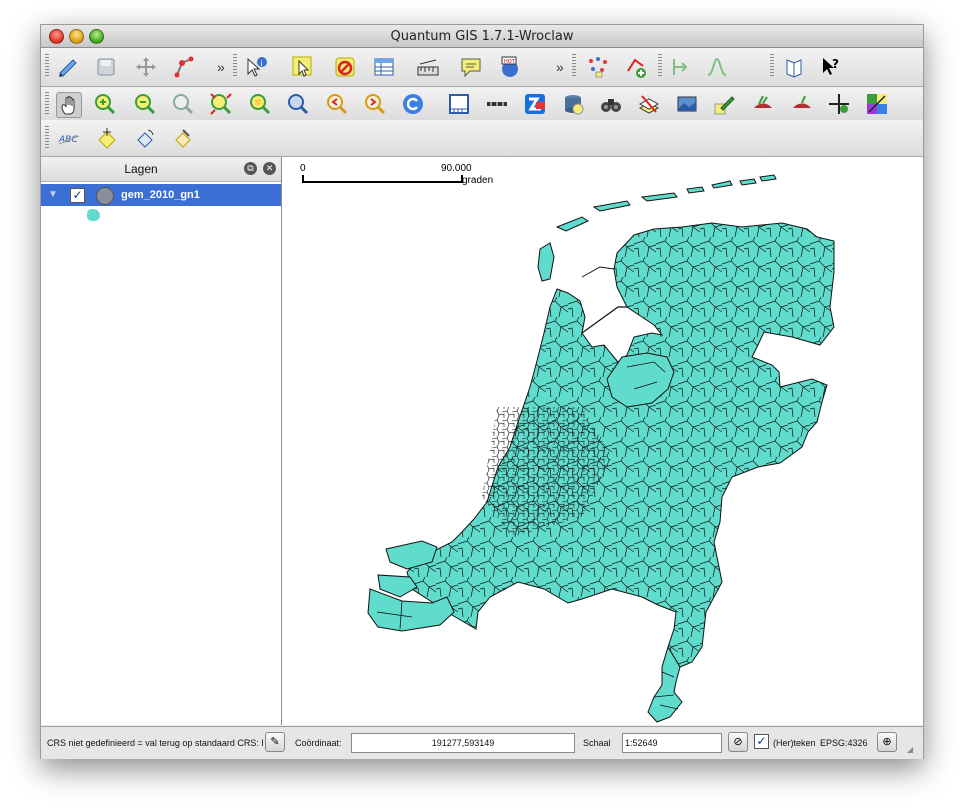 The width and height of the screenshot is (962, 812). What do you see at coordinates (802, 104) in the screenshot?
I see `grass-region-icon` at bounding box center [802, 104].